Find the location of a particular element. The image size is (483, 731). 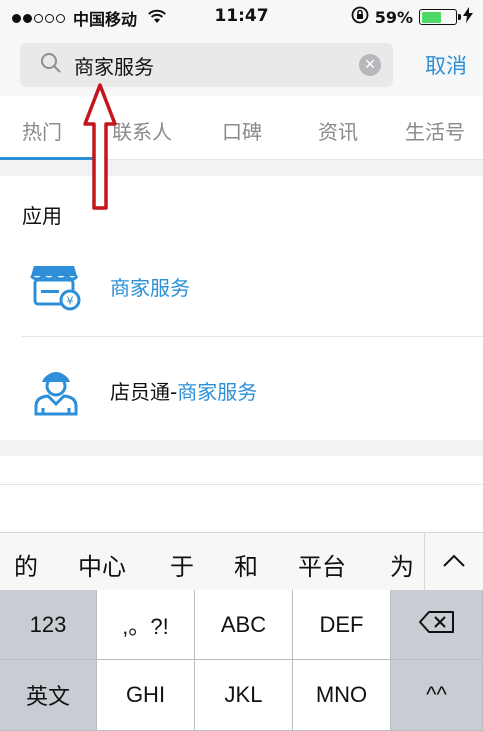

keyboard-candidate-bar: 的 中心 于 和 平台 为 is located at coordinates (241, 561).